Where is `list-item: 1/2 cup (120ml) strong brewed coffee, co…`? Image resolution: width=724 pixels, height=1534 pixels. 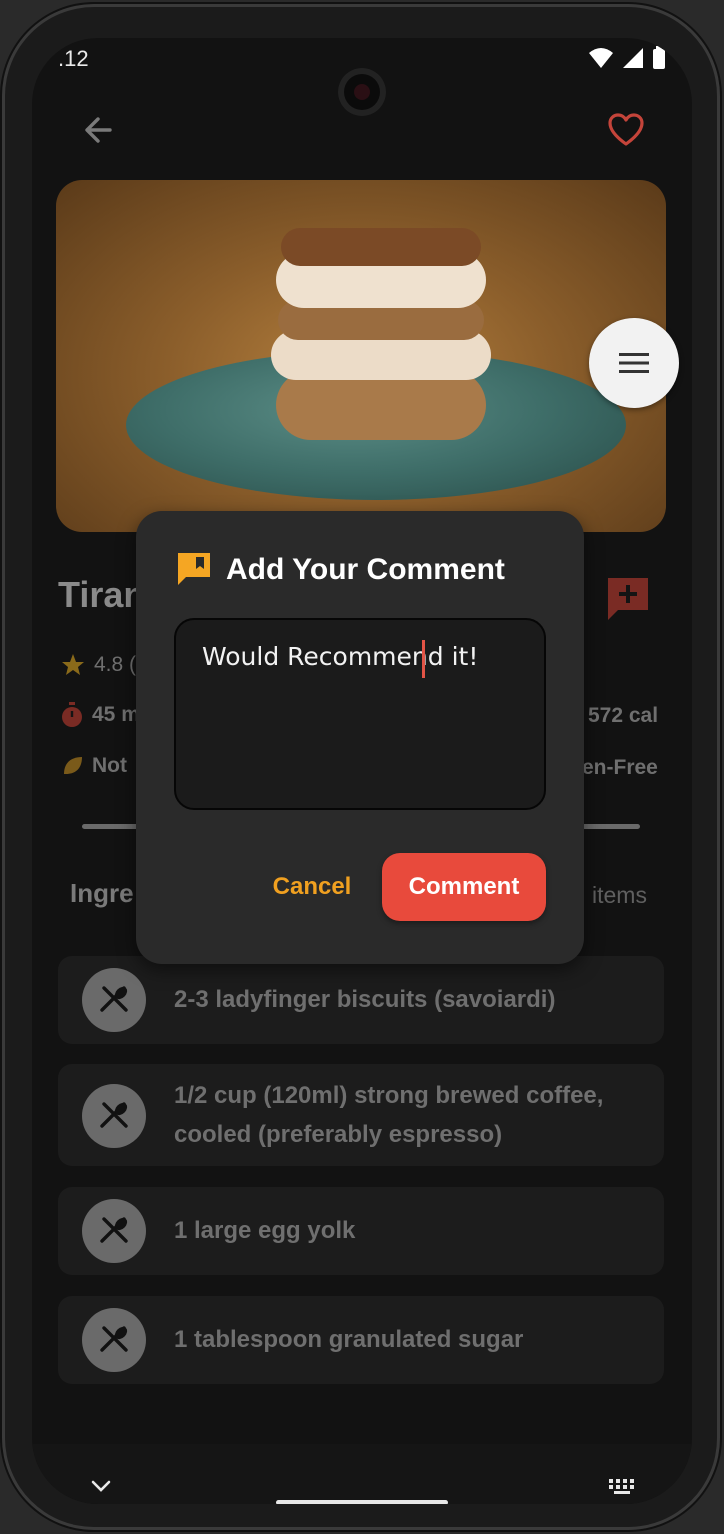
list-item: 1/2 cup (120ml) strong brewed coffee, co… is located at coordinates (361, 1115).